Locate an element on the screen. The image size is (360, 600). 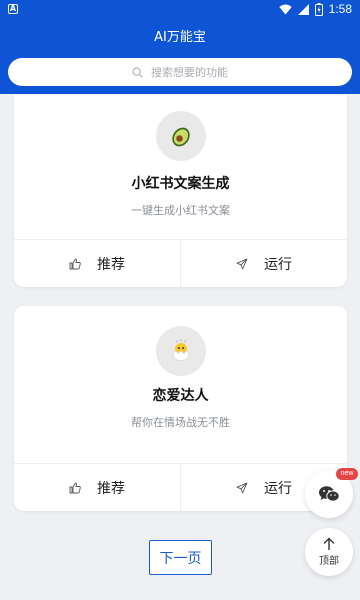
battery-icon is located at coordinates (318, 9).